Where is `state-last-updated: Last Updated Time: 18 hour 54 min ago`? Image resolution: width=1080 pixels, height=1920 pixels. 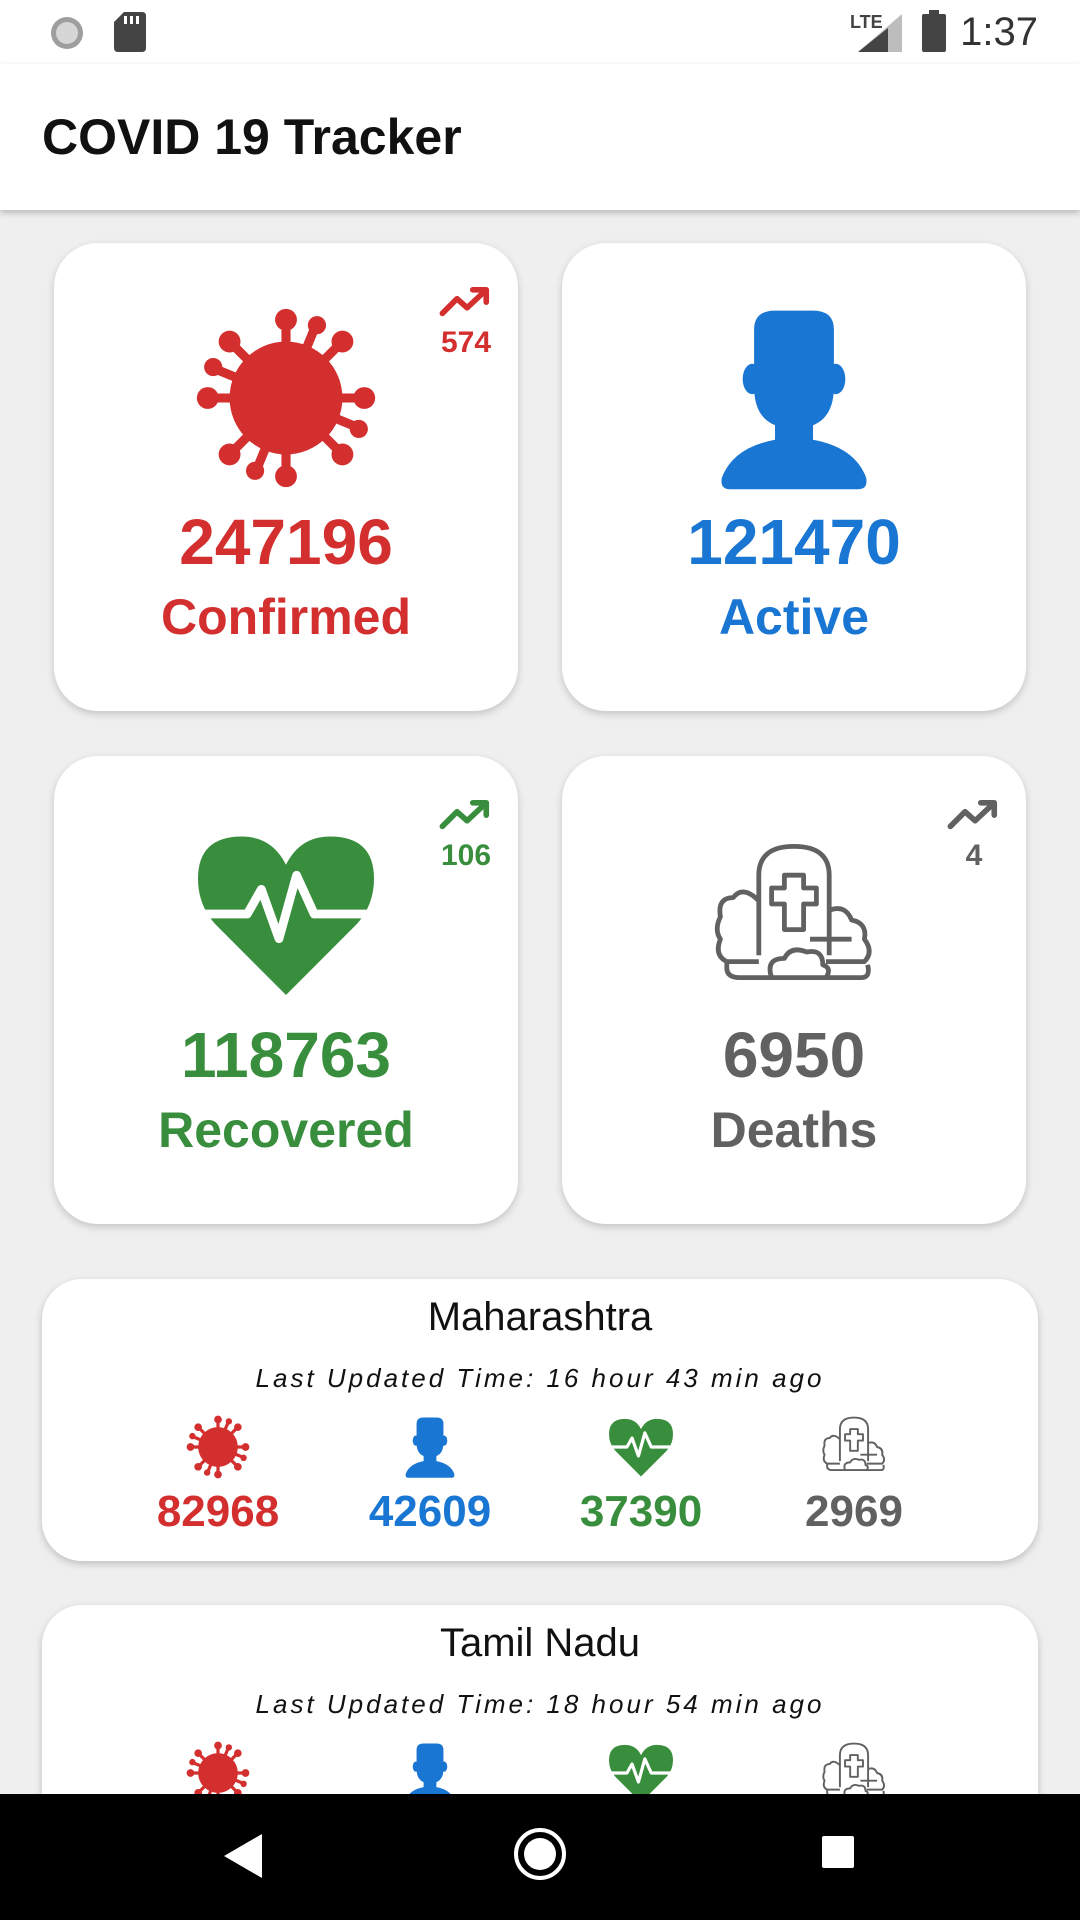
state-last-updated: Last Updated Time: 18 hour 54 min ago is located at coordinates (540, 1704).